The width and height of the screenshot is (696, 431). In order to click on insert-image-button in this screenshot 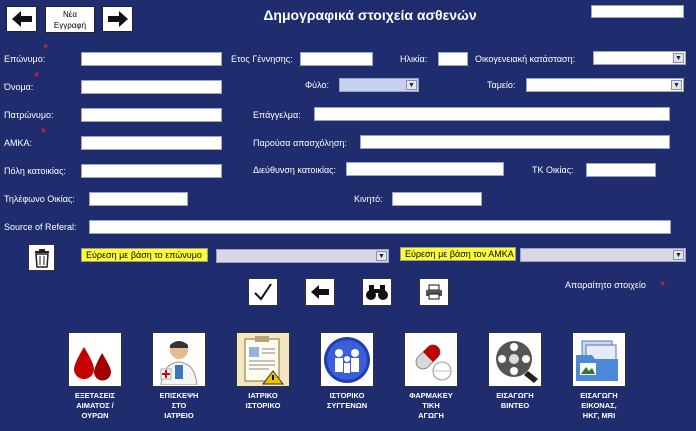, I will do `click(599, 359)`.